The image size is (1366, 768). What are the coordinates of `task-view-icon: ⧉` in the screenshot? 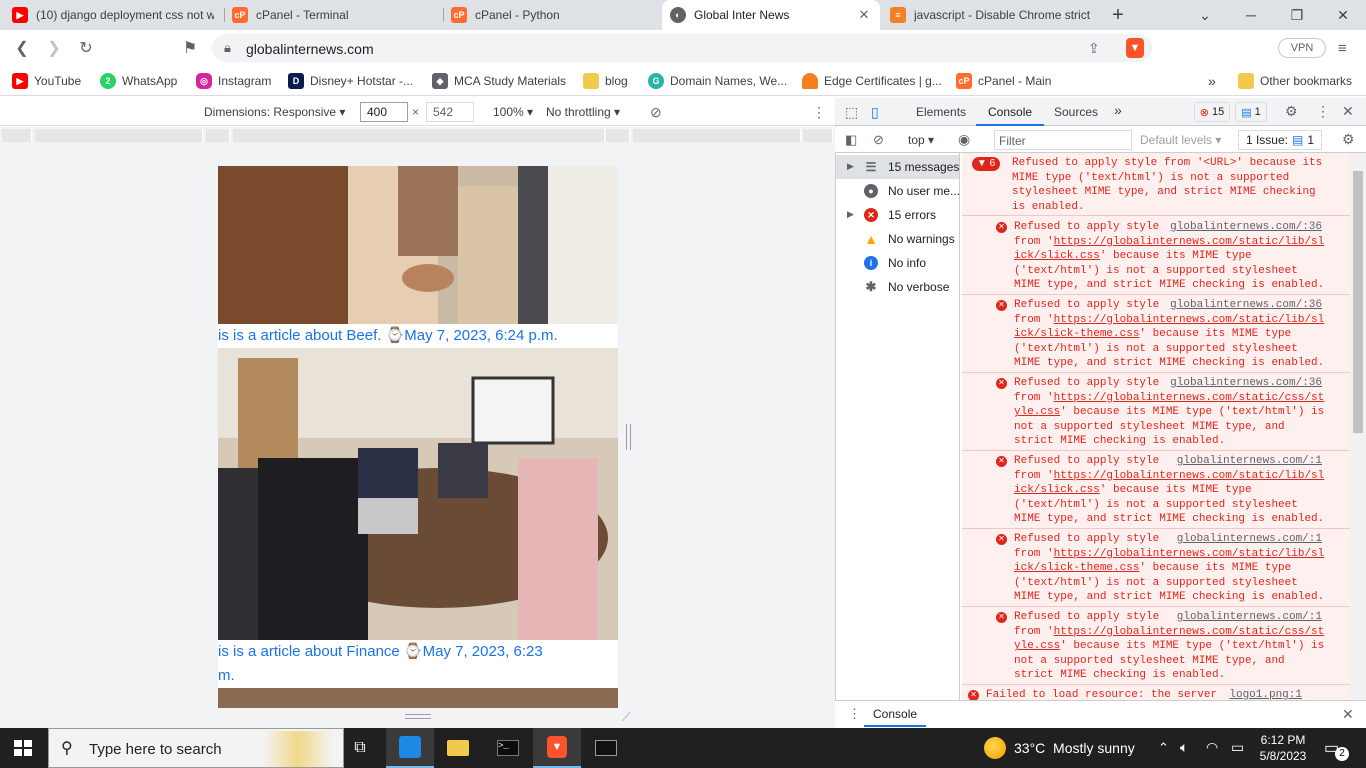 It's located at (360, 748).